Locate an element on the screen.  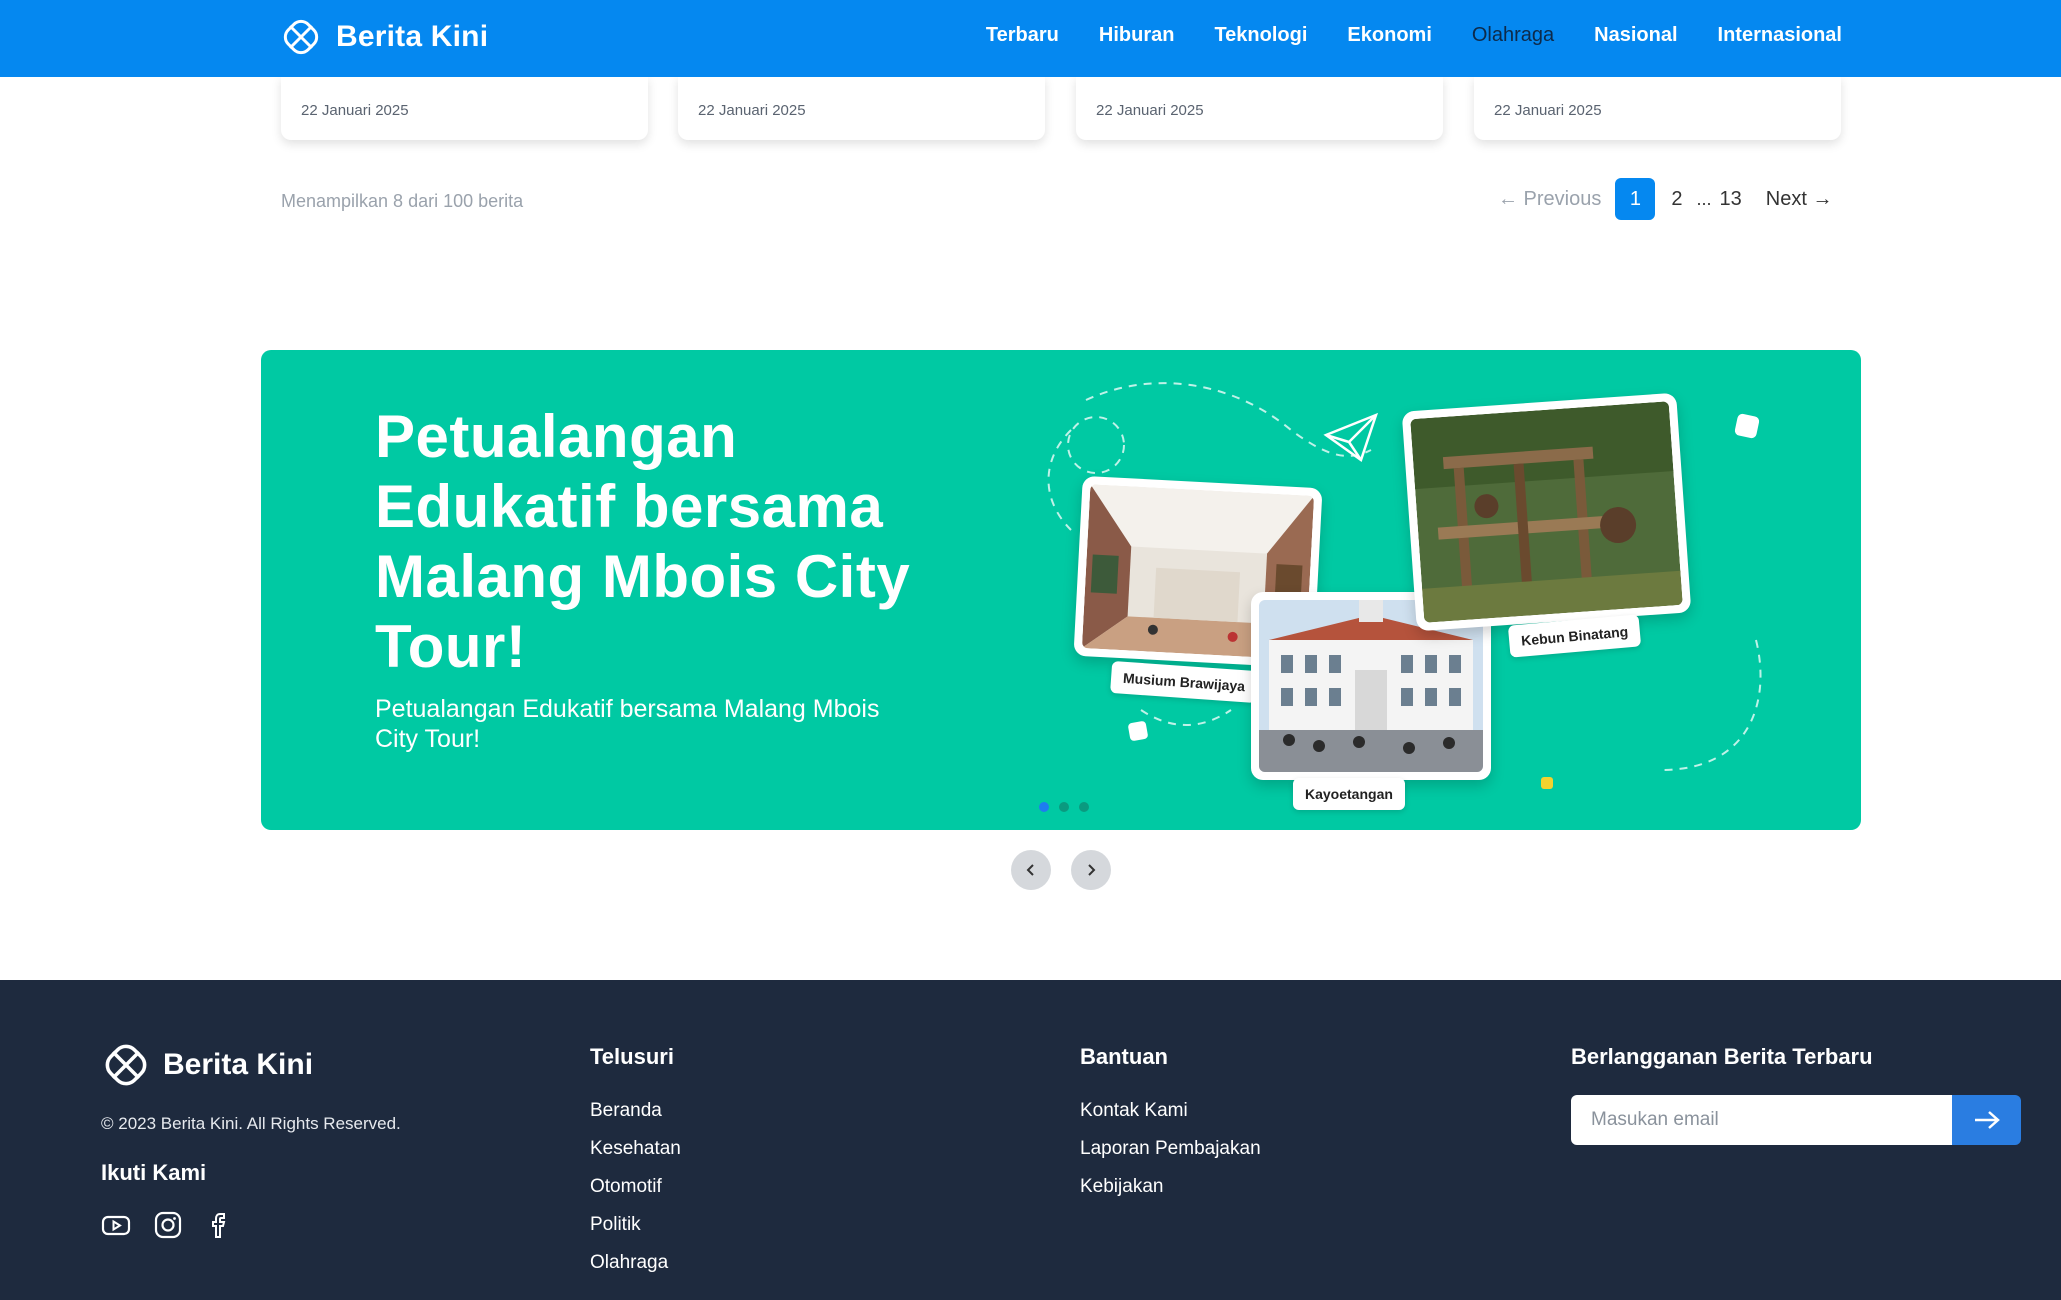
youtube-icon is located at coordinates (116, 1225).